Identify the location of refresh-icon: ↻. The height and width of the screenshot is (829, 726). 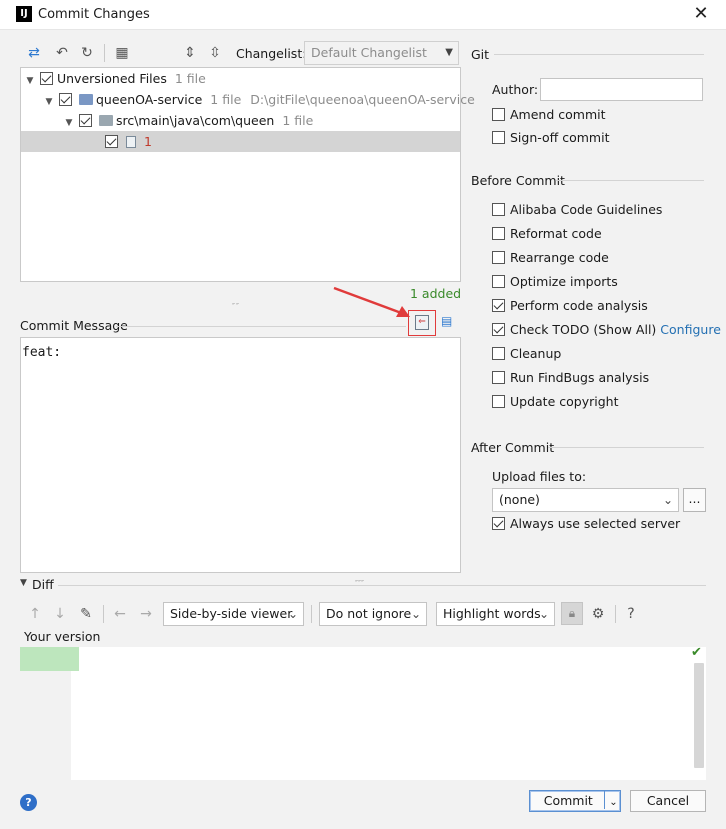
(87, 53).